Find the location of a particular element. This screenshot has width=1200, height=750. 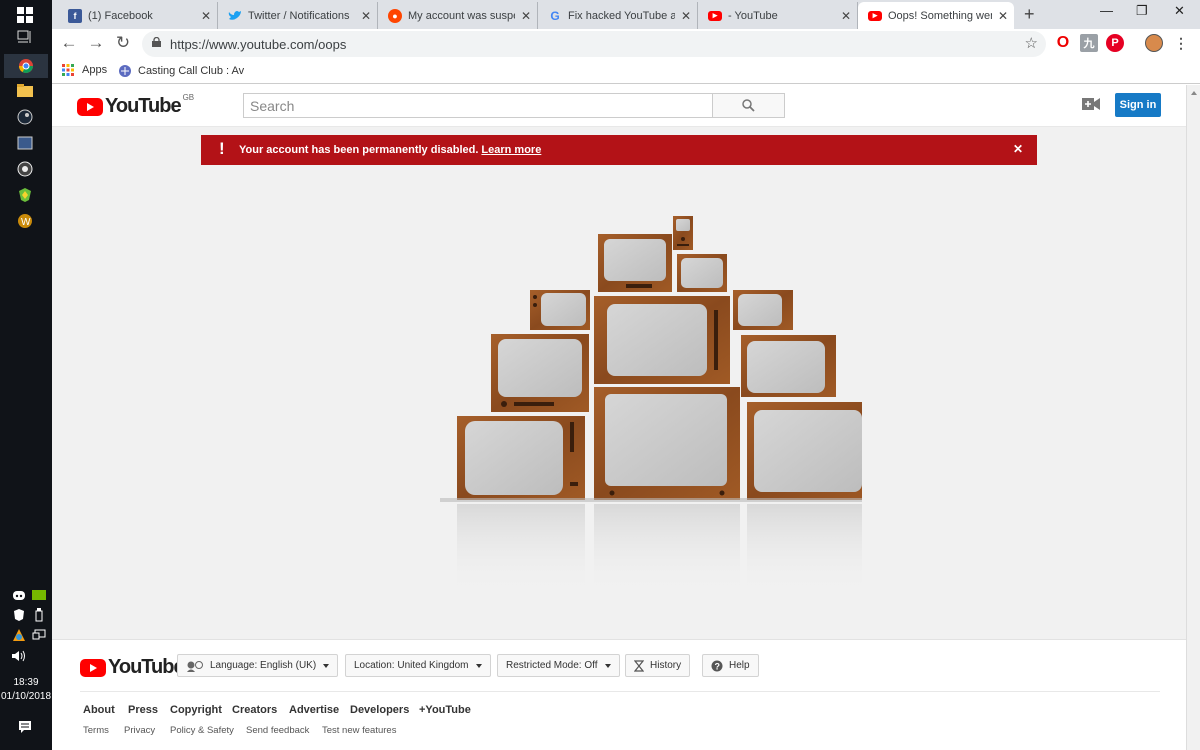

learn-more-link: Learn more is located at coordinates (511, 150).